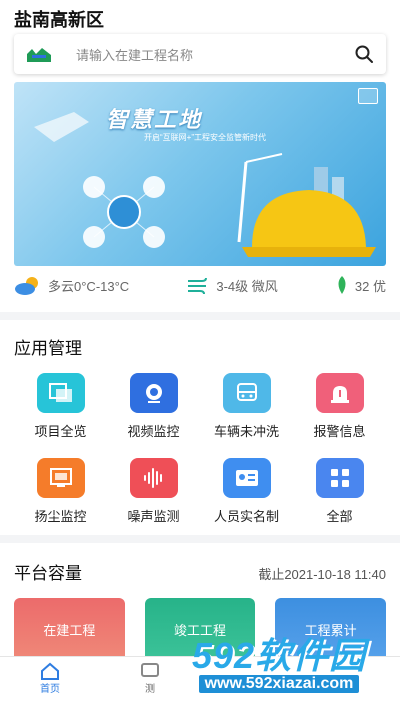 The width and height of the screenshot is (400, 703). Describe the element at coordinates (247, 286) in the screenshot. I see `wind-text: 3-4级 微风` at that location.